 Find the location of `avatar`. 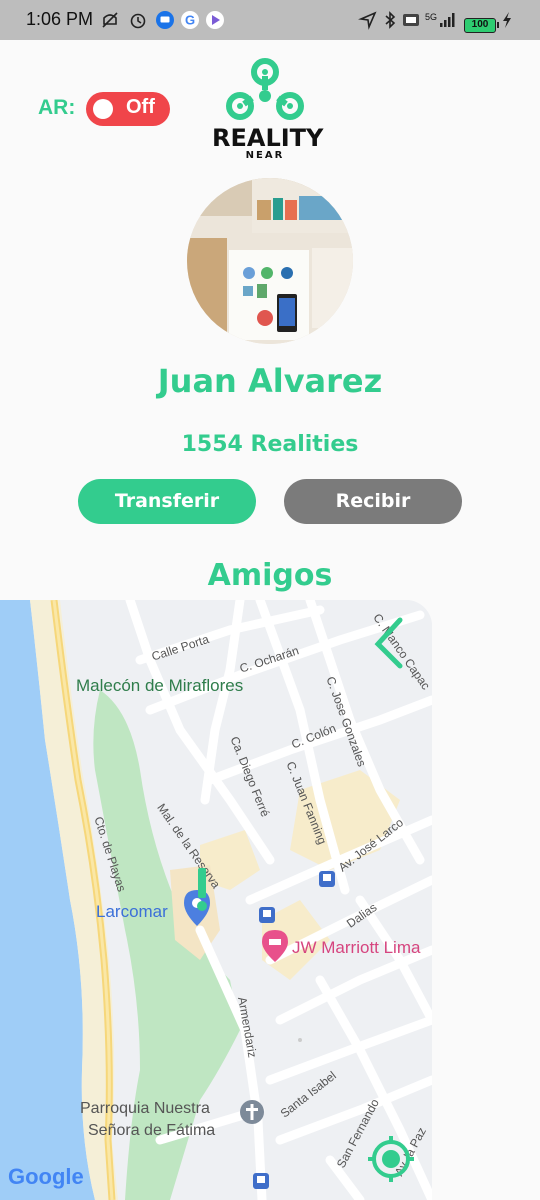

avatar is located at coordinates (270, 261).